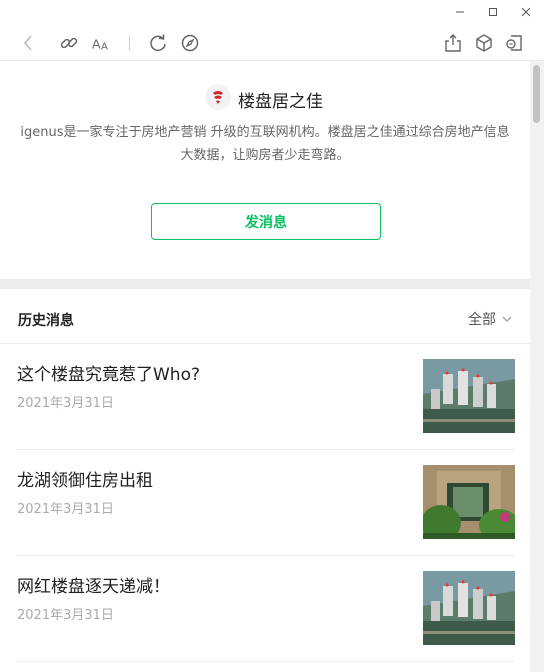 The width and height of the screenshot is (544, 672). What do you see at coordinates (29, 43) in the screenshot?
I see `back-icon` at bounding box center [29, 43].